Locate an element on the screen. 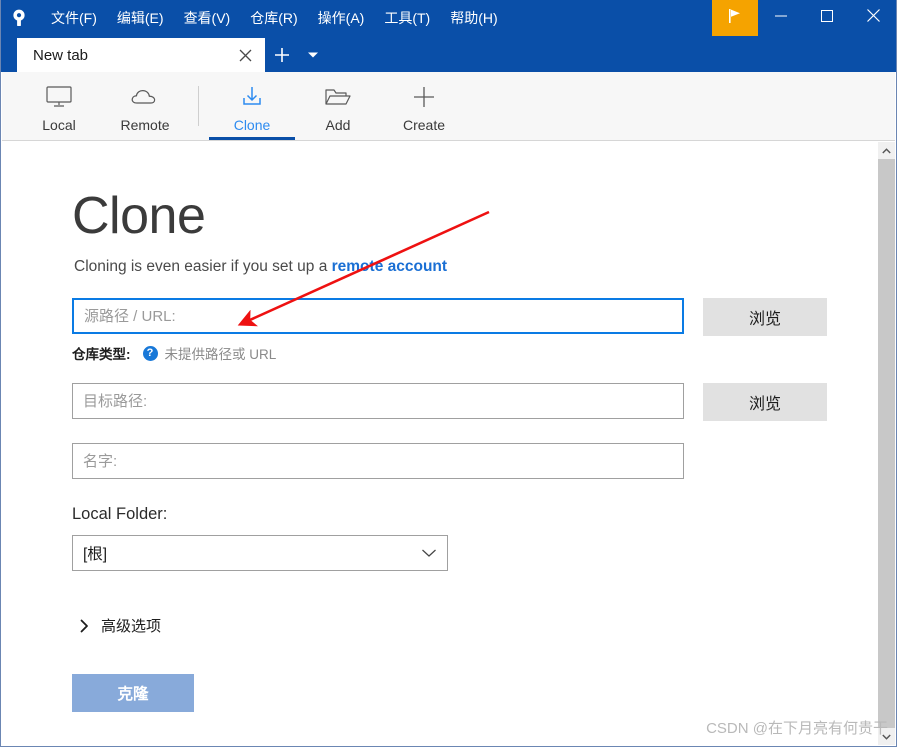 This screenshot has width=897, height=747. local-folder-label: Local Folder: is located at coordinates (120, 514).